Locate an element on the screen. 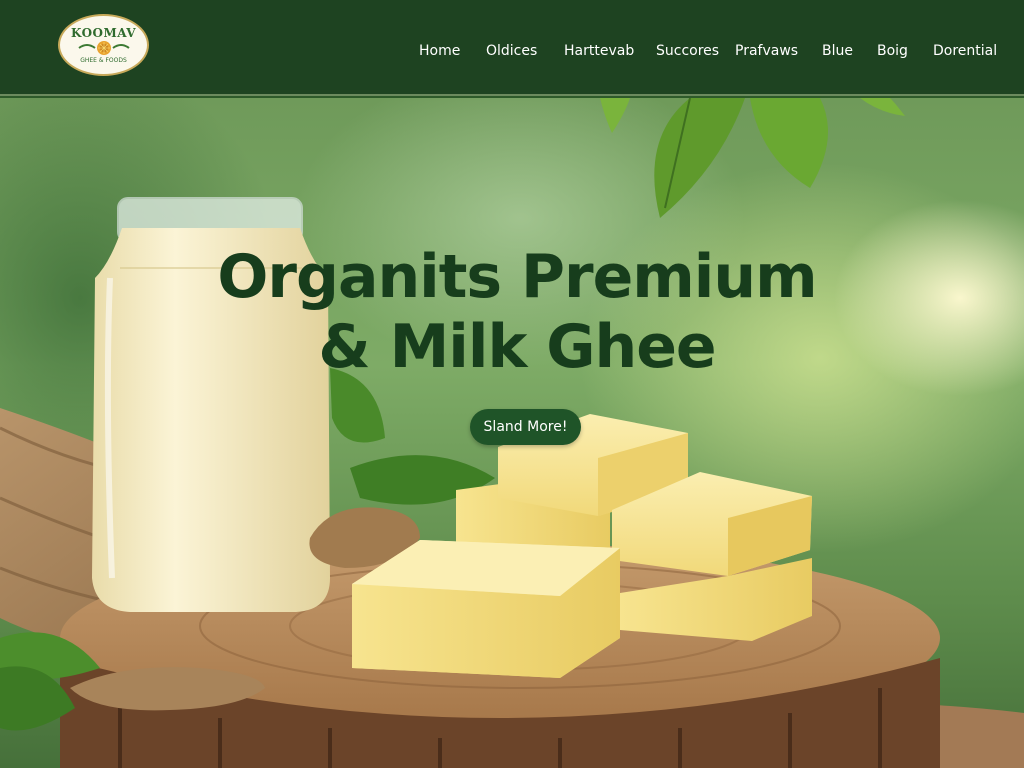  nav-item-blog: Boig is located at coordinates (892, 51).